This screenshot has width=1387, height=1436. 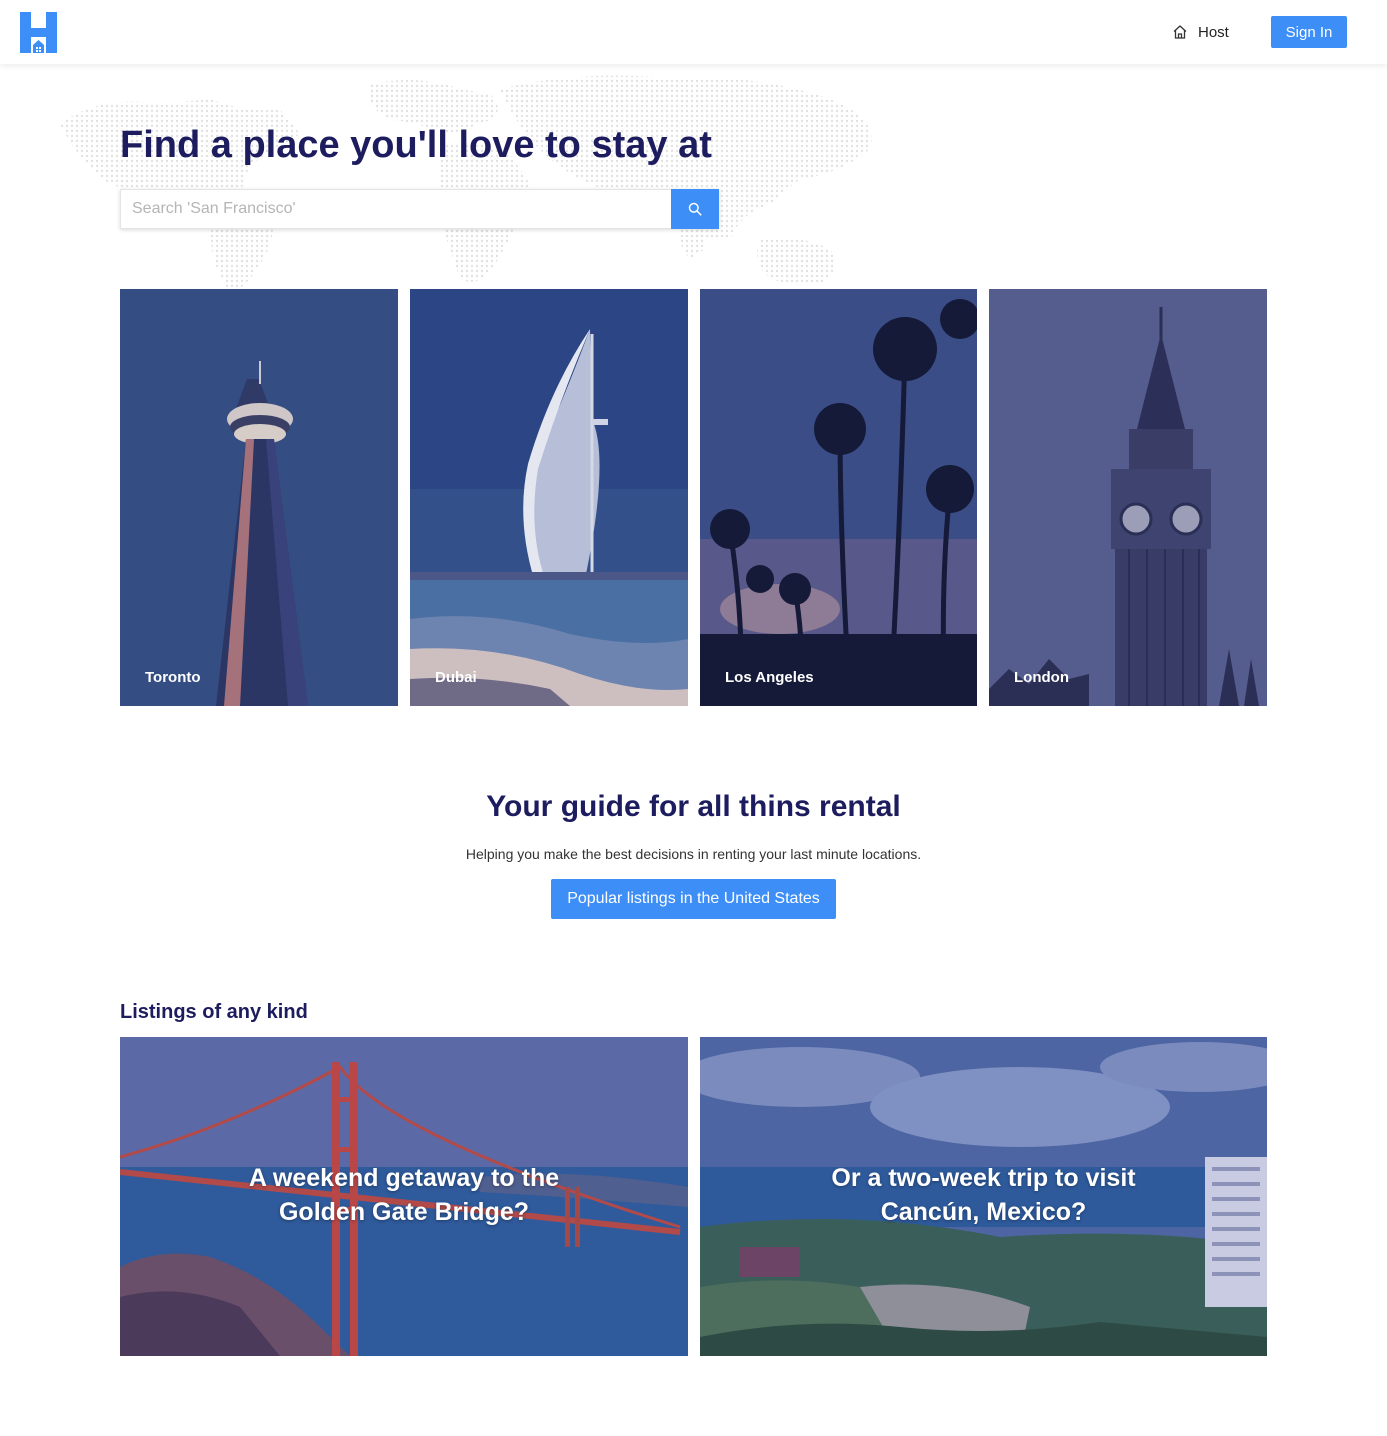 I want to click on city-card-los-angeles: Los Angeles, so click(x=839, y=497).